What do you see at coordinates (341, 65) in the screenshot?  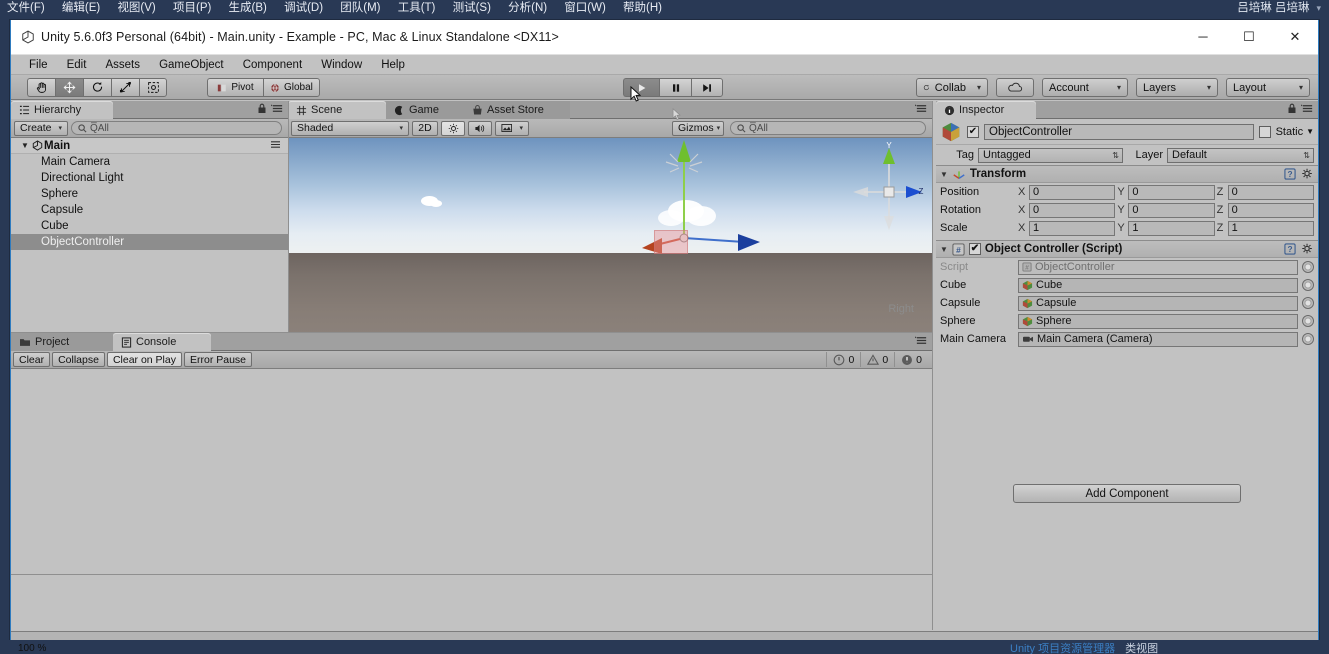 I see `unity-menu-window: Window` at bounding box center [341, 65].